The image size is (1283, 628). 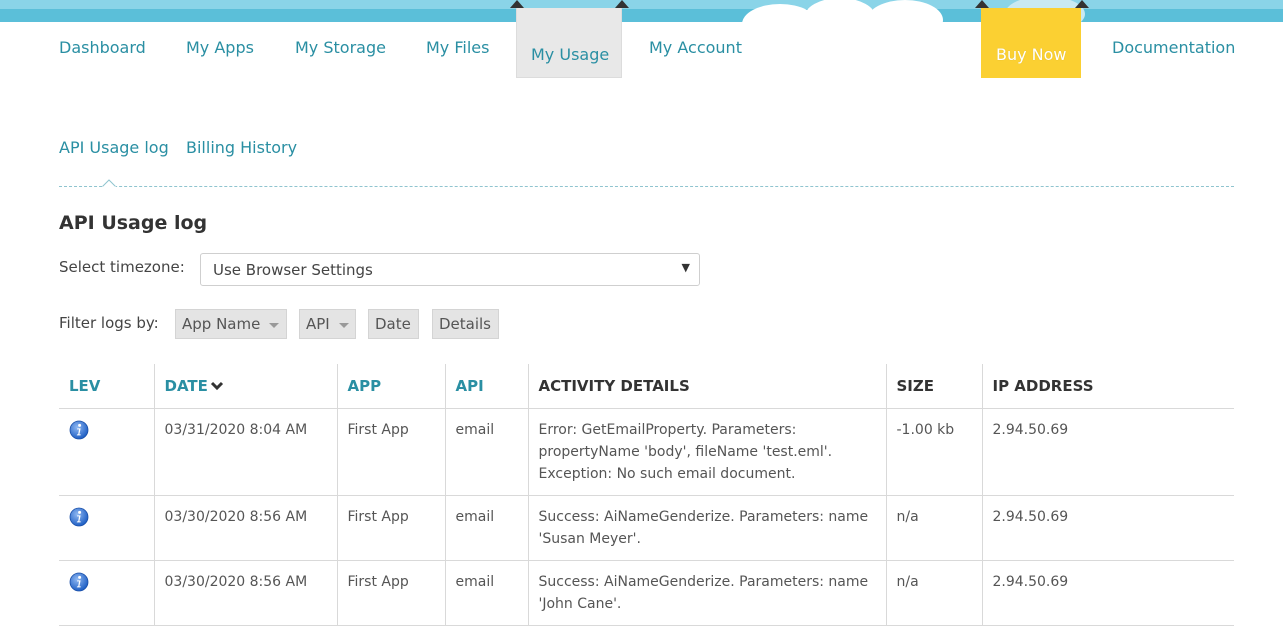 What do you see at coordinates (133, 223) in the screenshot?
I see `page-title: API Usage log` at bounding box center [133, 223].